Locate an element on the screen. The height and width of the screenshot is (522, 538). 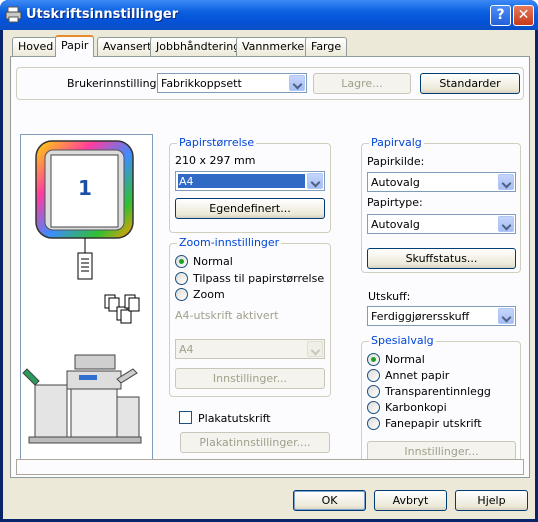
zoom-zoom-label: Zoom is located at coordinates (209, 294).